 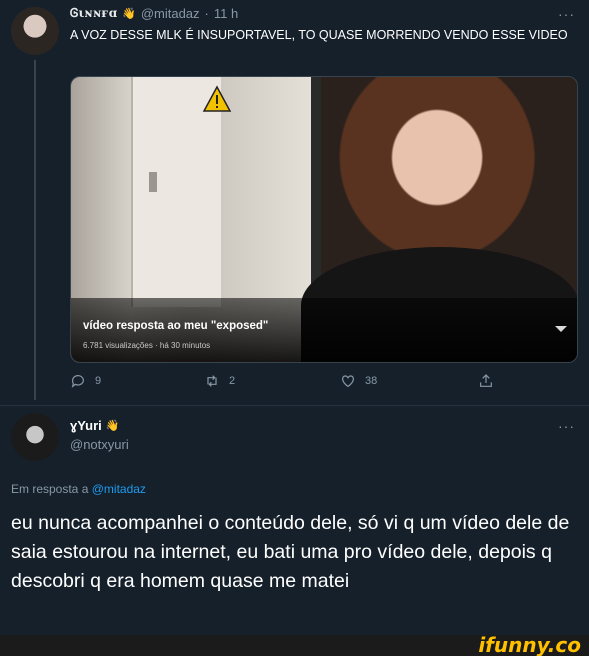 I want to click on reply-context: Em resposta a @mitadaz, so click(x=78, y=489).